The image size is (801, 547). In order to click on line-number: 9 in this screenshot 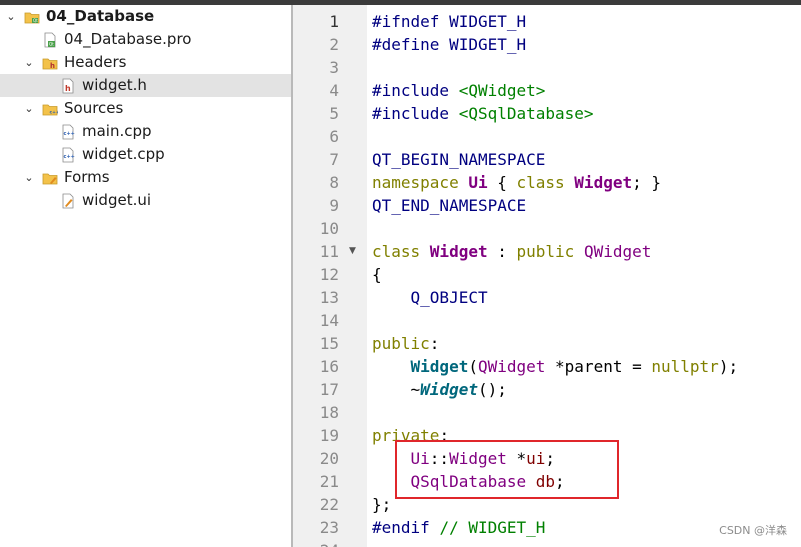, I will do `click(334, 205)`.